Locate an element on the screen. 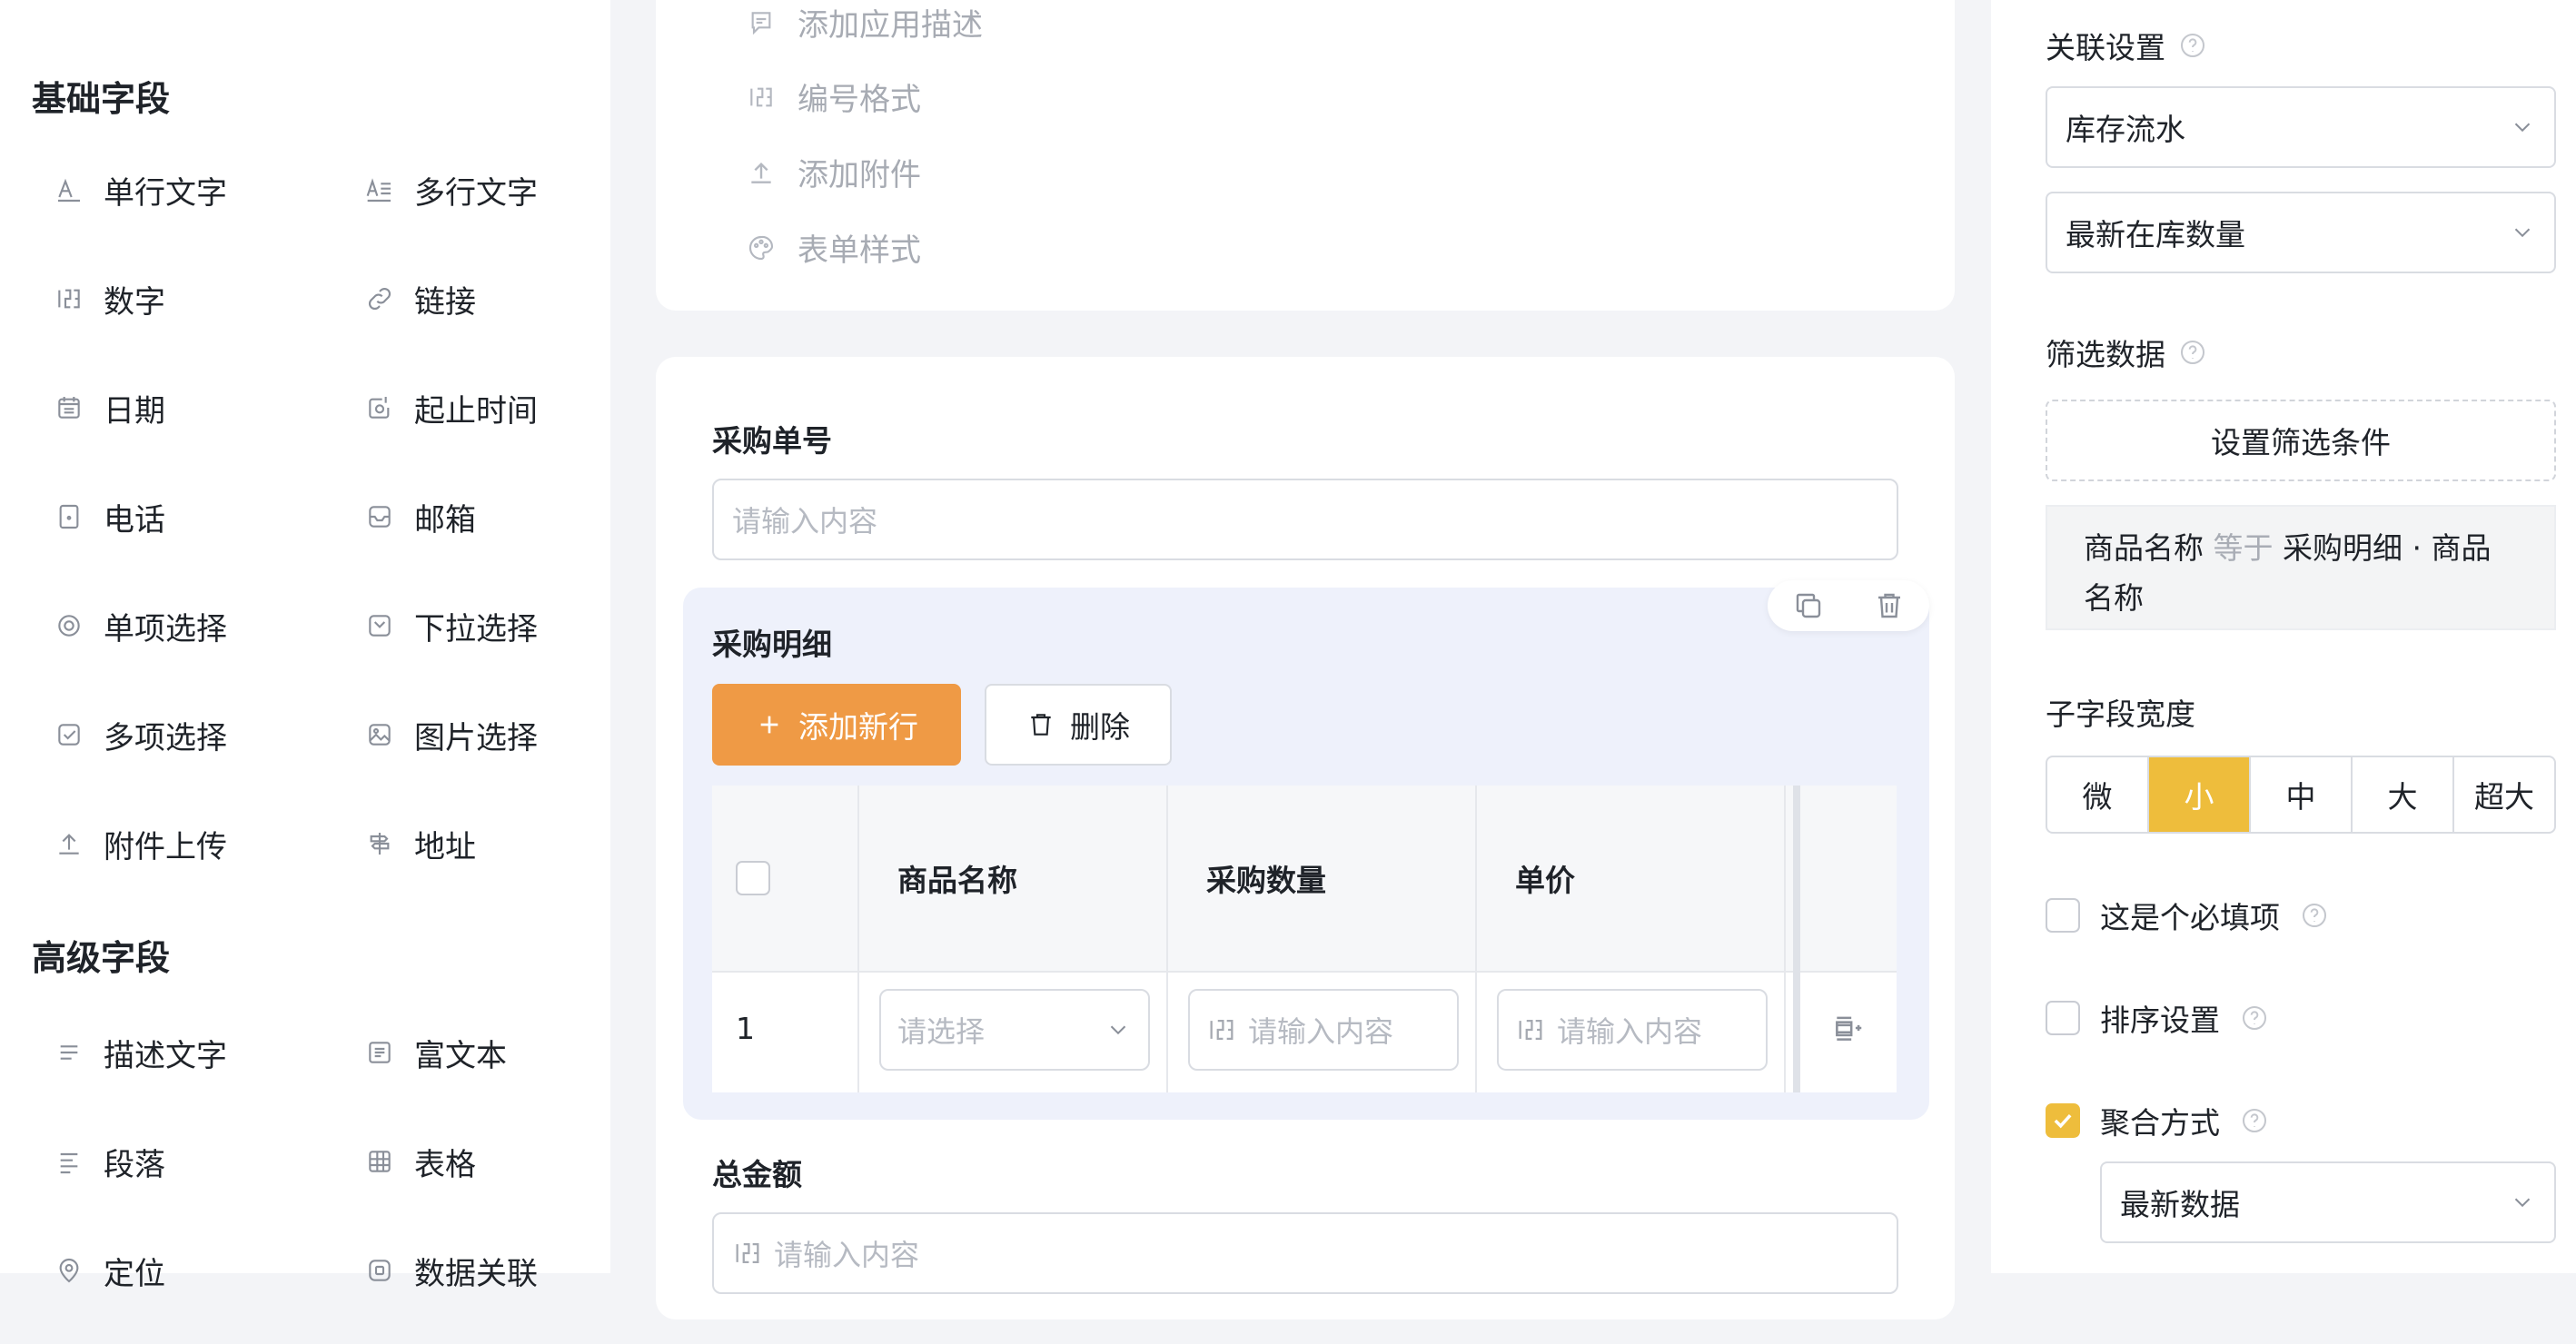 This screenshot has height=1344, width=2576. set-filter-button: 设置筛选条件 is located at coordinates (2301, 441).